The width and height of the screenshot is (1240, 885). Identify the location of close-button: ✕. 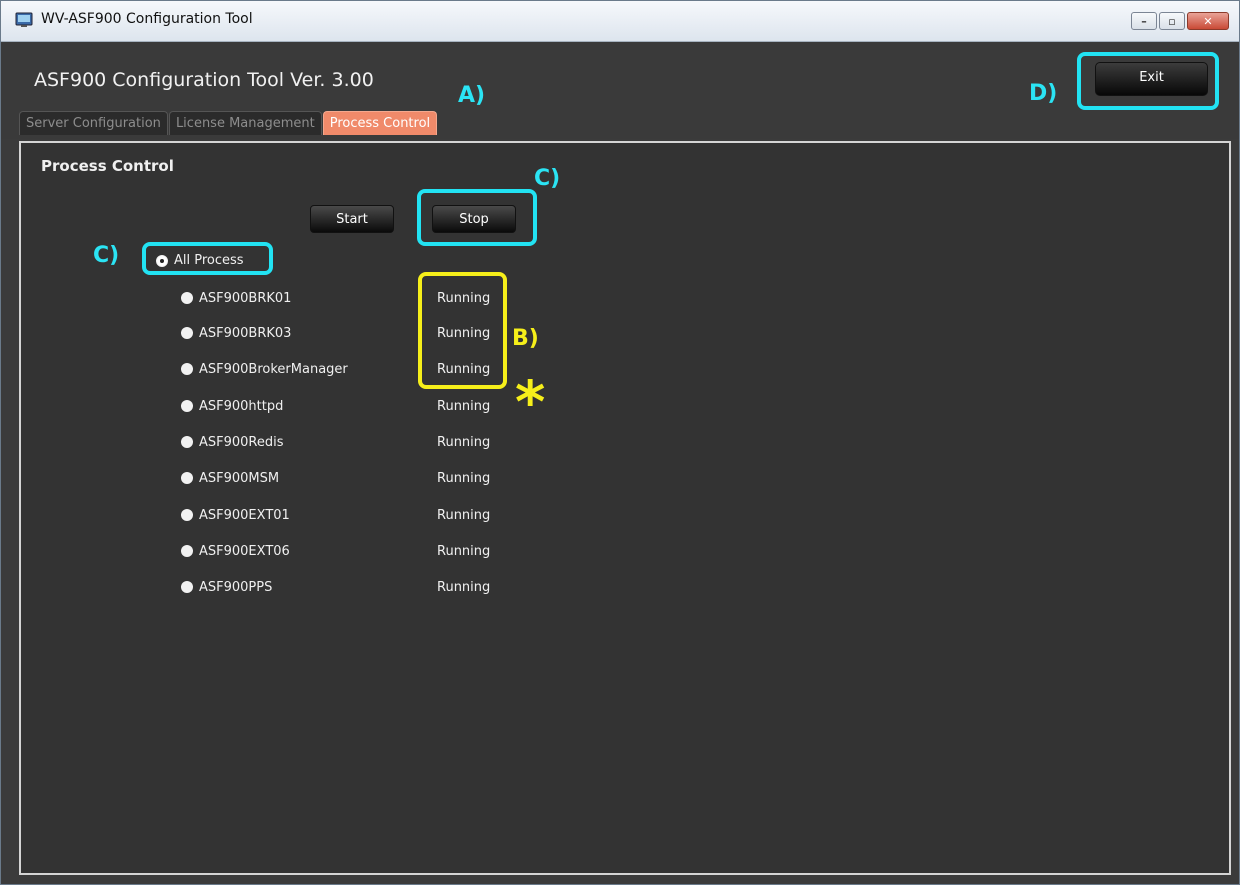
(1208, 21).